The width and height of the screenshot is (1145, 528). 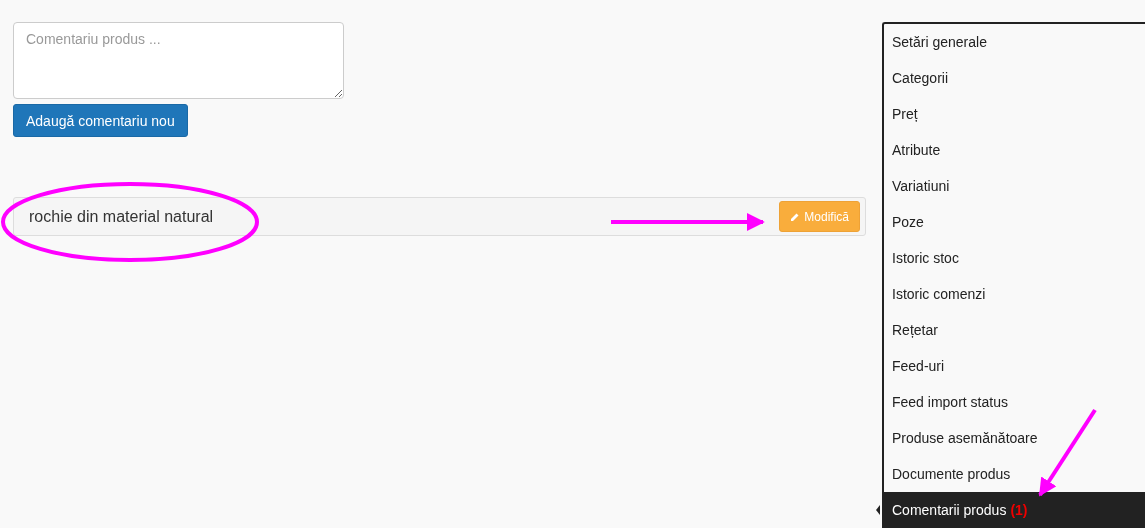 What do you see at coordinates (1014, 474) in the screenshot?
I see `sidebar-item: Documente produs` at bounding box center [1014, 474].